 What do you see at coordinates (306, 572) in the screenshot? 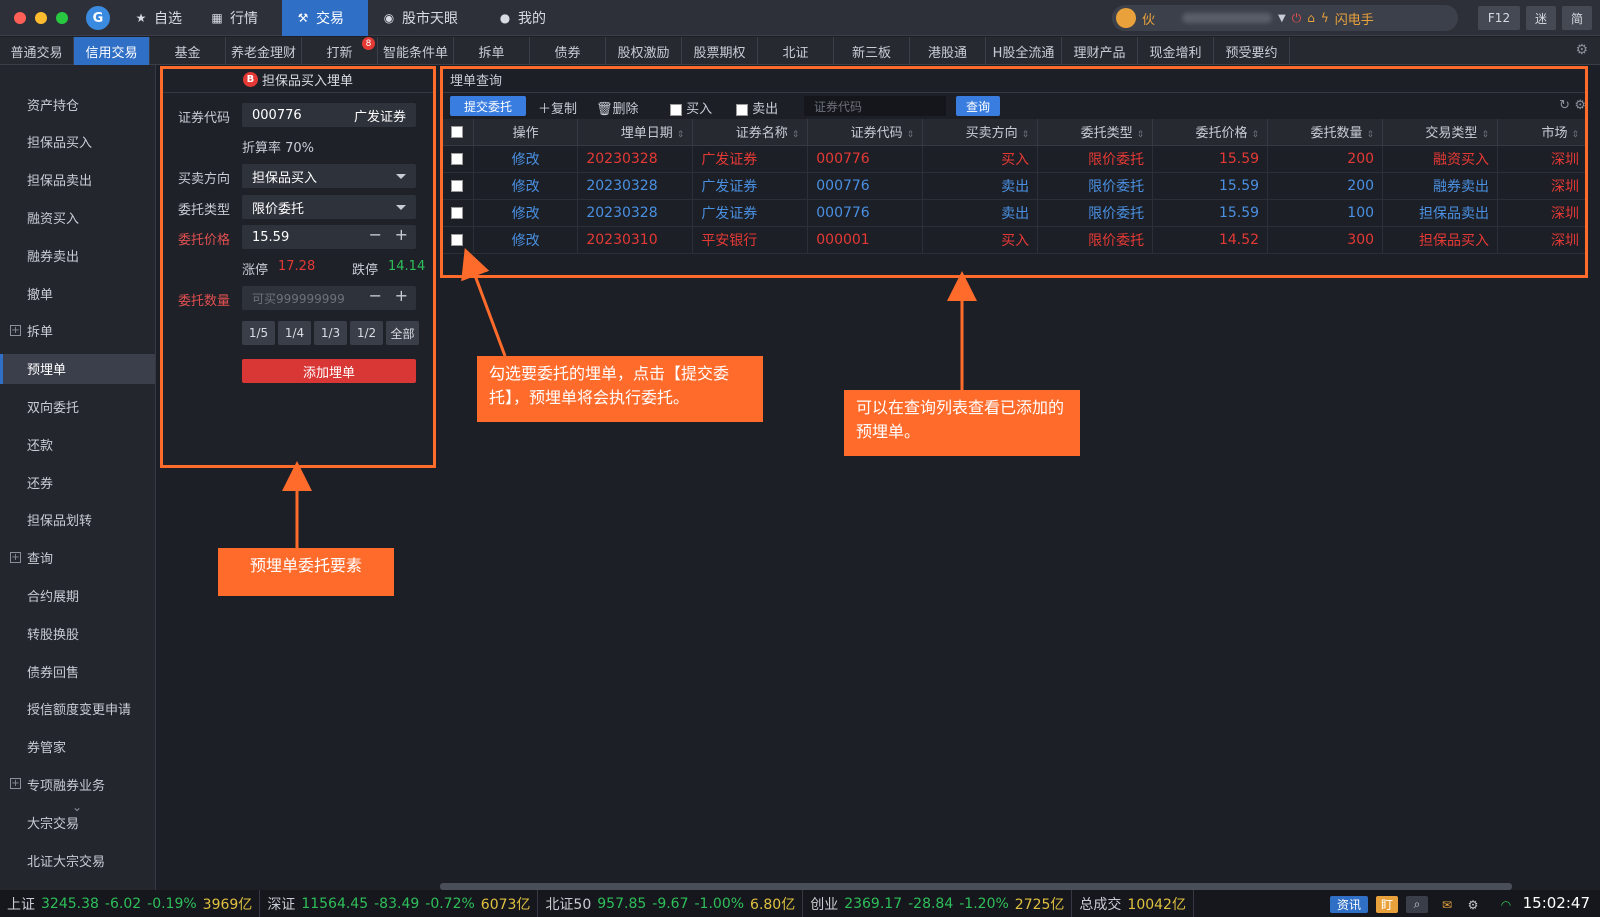
I see `callout-form: 预埋单委托要素` at bounding box center [306, 572].